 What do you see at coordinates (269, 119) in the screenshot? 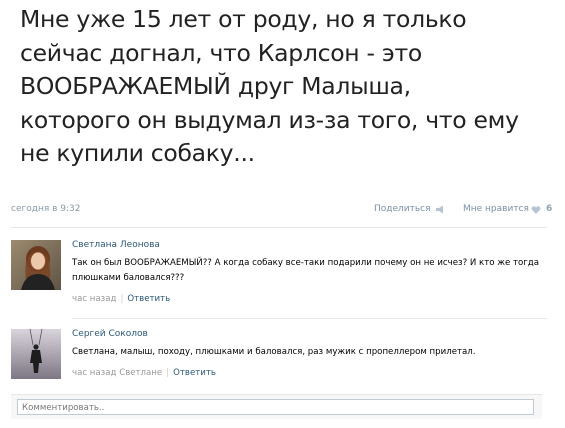
I see `post-line: которого он выдумал из-за того, что ему` at bounding box center [269, 119].